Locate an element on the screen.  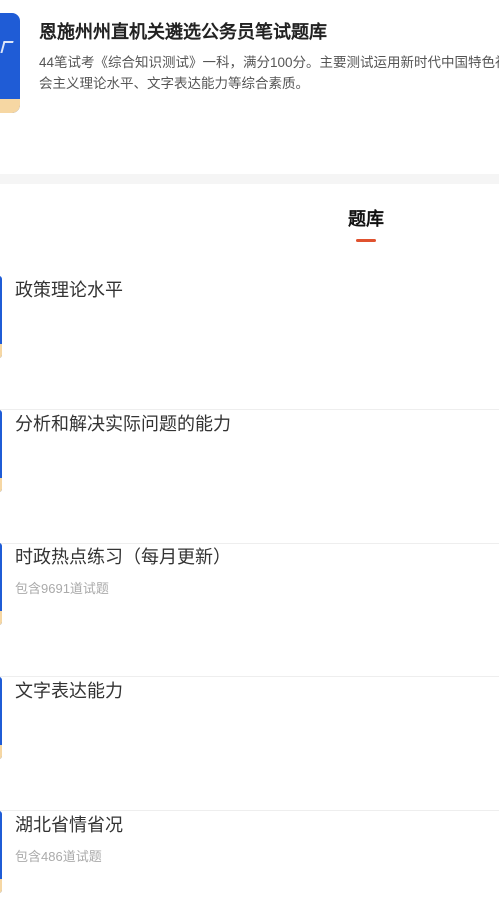
list-item-problem-solving: 分析和解决实际问题的能力 is located at coordinates (249, 477).